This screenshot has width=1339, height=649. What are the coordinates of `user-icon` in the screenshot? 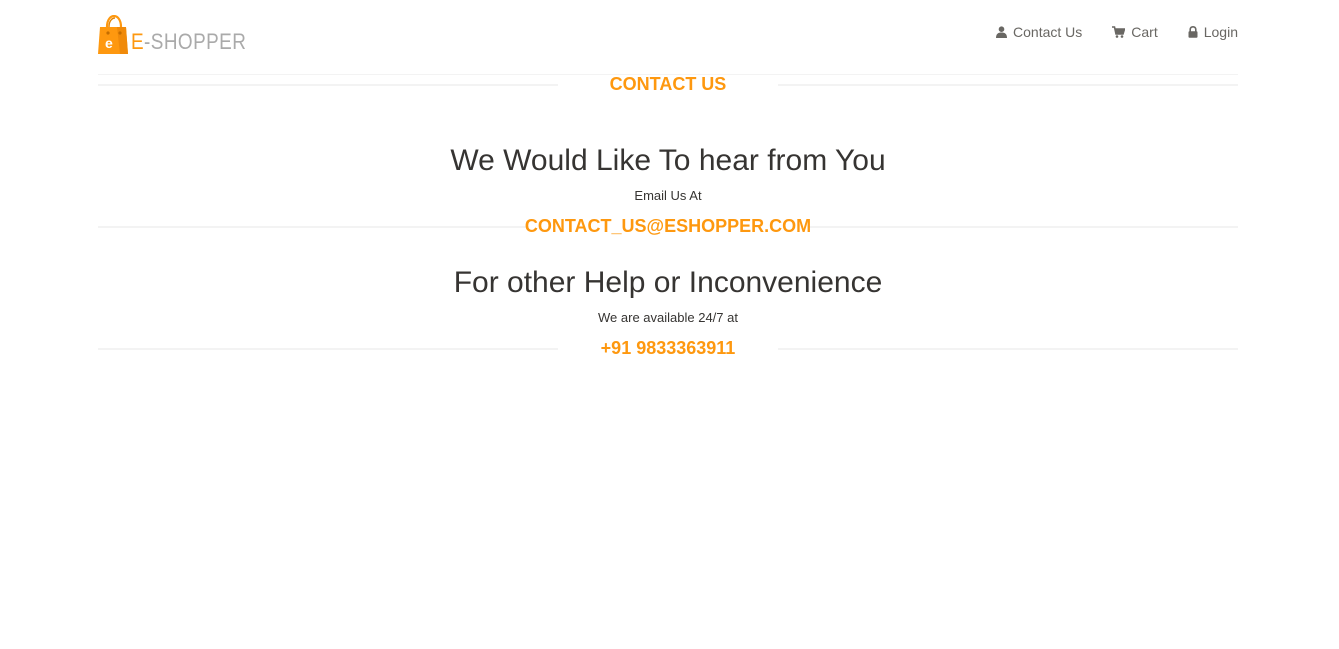 It's located at (1002, 32).